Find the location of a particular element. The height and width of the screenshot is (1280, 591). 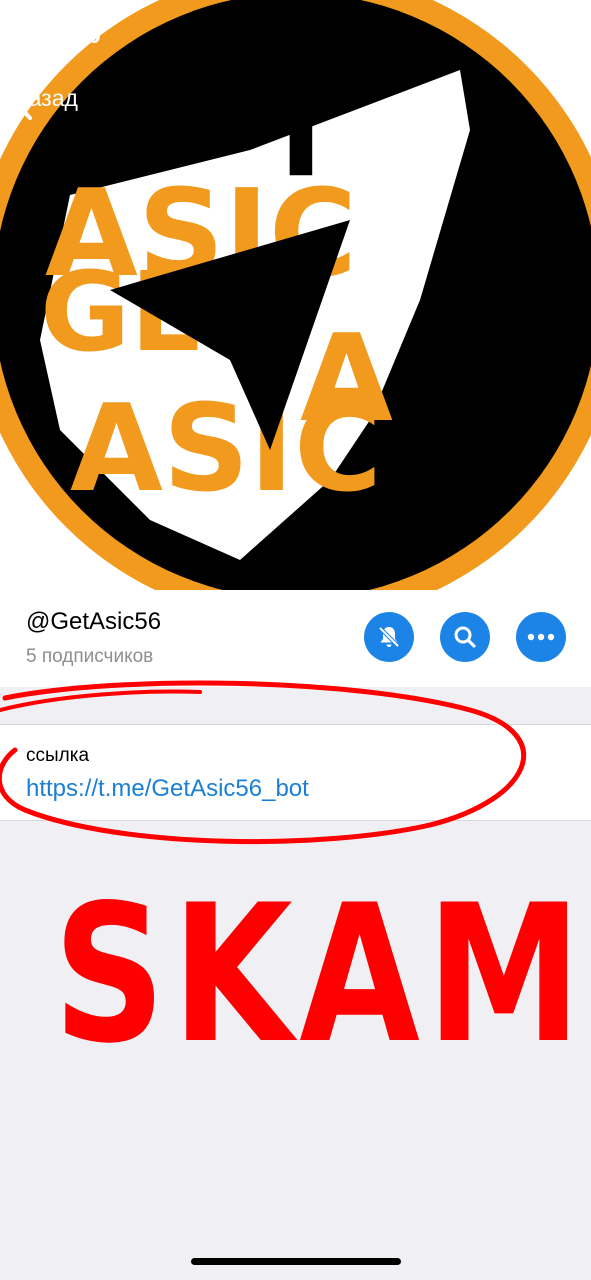

channel-handle: @GetAsic56 is located at coordinates (94, 621).